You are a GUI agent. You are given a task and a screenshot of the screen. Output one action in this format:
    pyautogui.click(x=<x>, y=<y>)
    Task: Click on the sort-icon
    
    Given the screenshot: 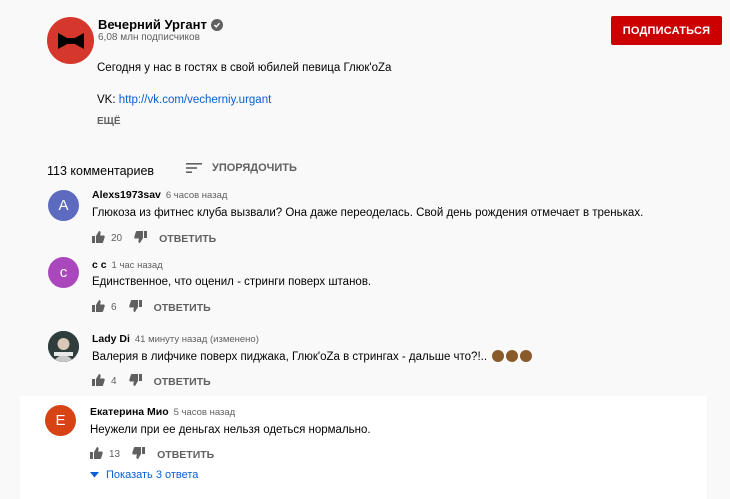 What is the action you would take?
    pyautogui.click(x=194, y=168)
    